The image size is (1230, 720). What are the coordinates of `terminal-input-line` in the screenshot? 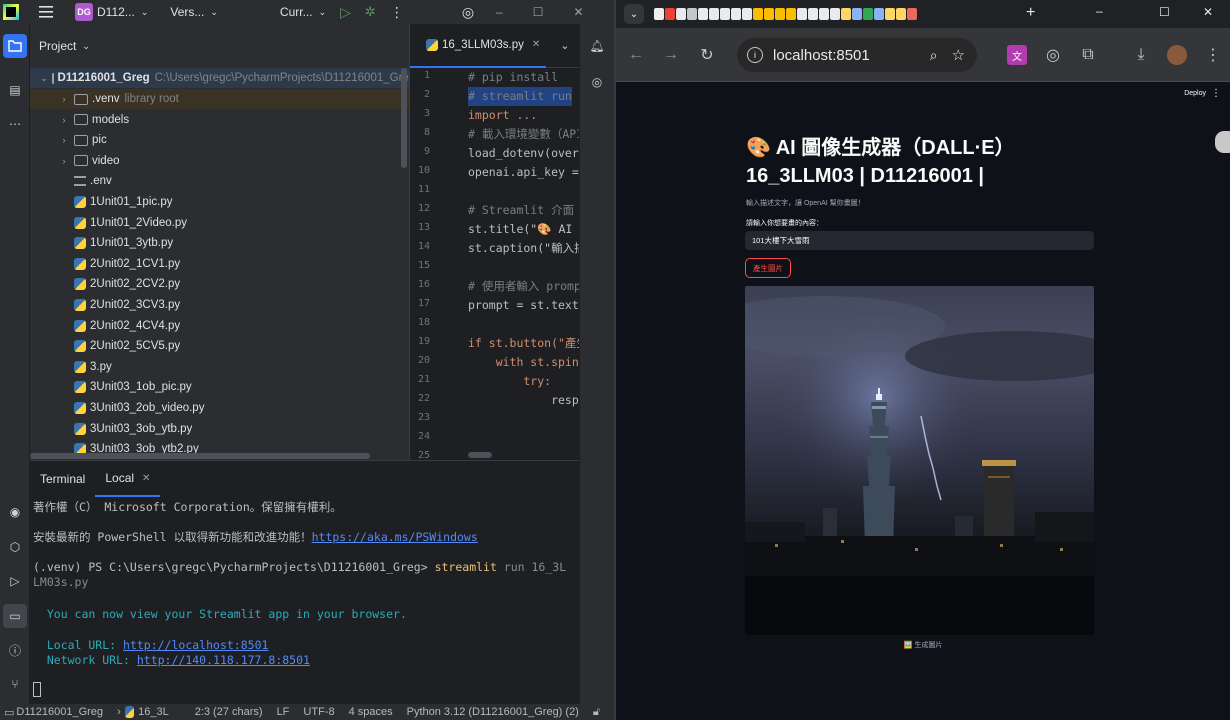 It's located at (37, 689).